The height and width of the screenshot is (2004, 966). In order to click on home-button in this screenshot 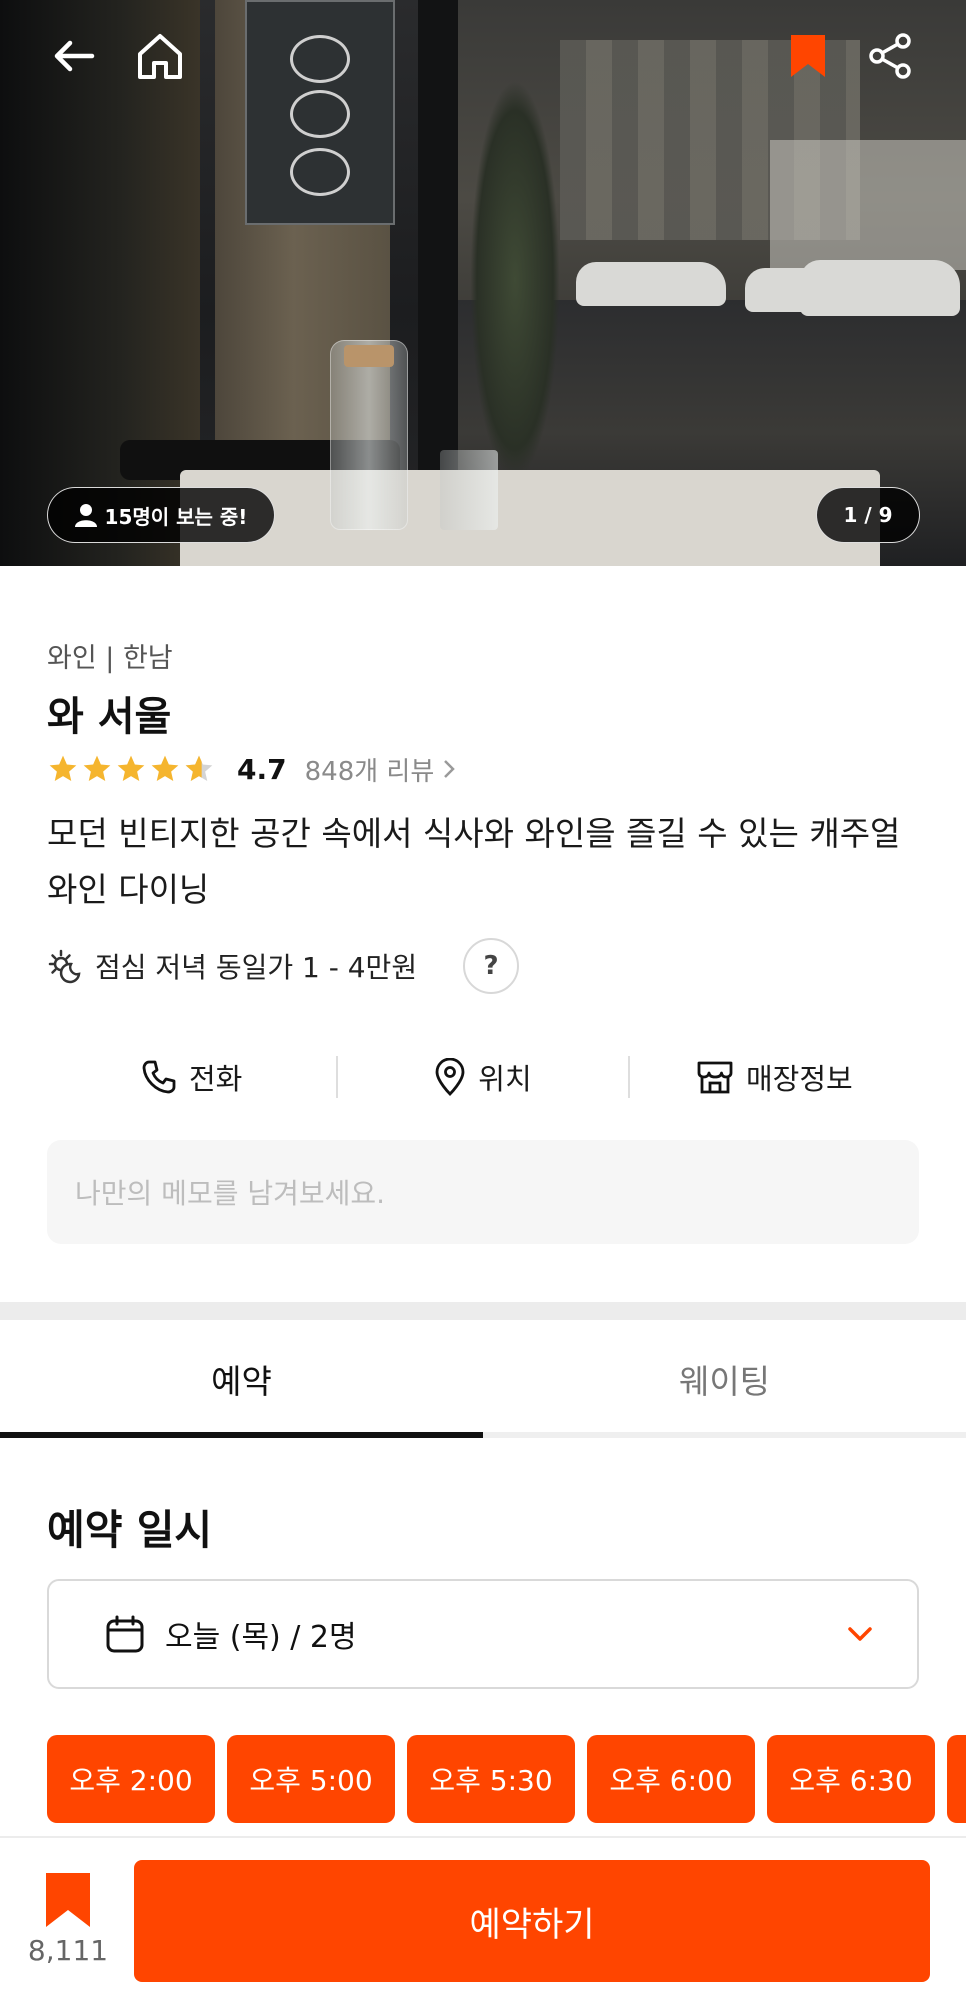, I will do `click(160, 56)`.